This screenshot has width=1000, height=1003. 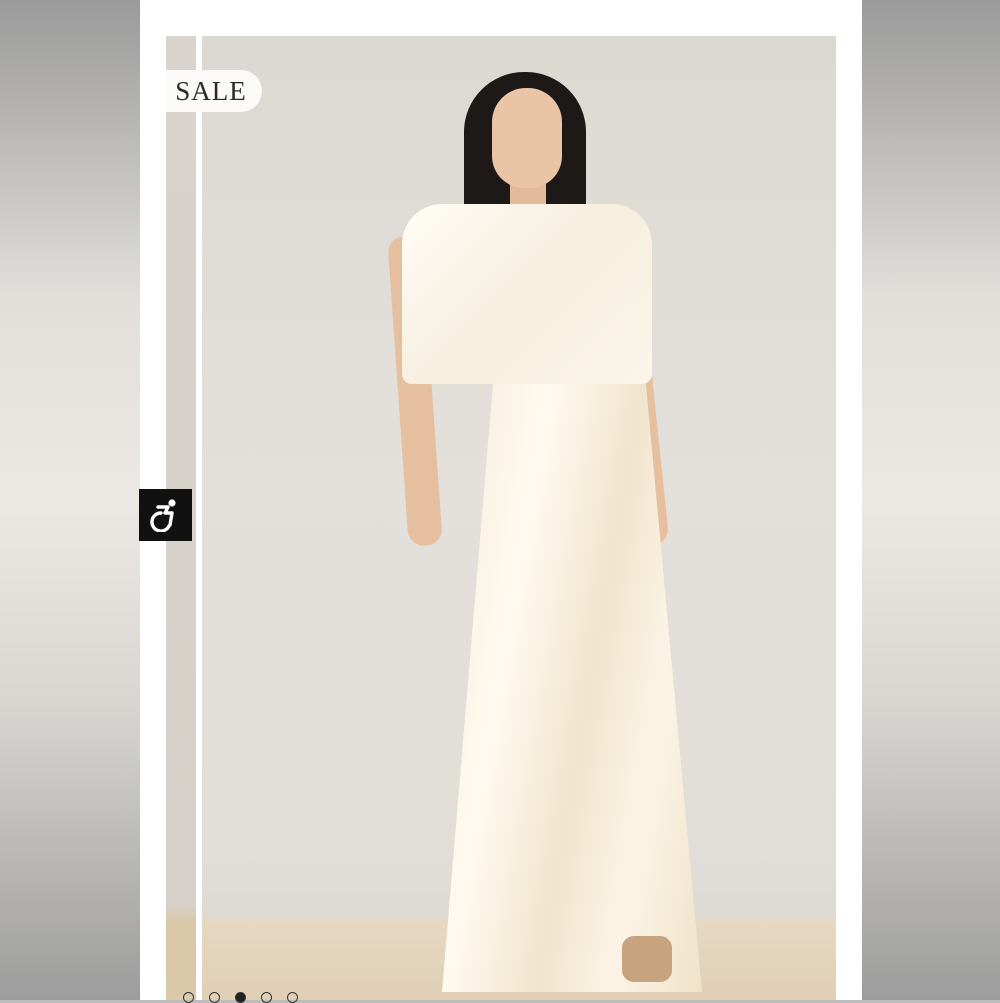 I want to click on accessibility-button, so click(x=165, y=515).